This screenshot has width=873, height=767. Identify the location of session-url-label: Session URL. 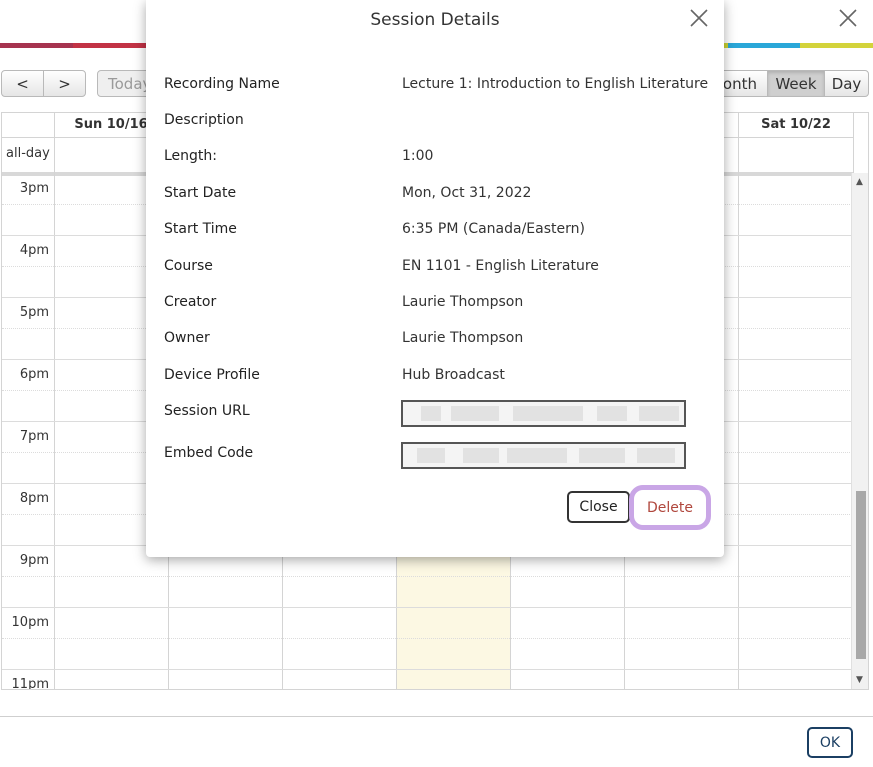
(207, 411).